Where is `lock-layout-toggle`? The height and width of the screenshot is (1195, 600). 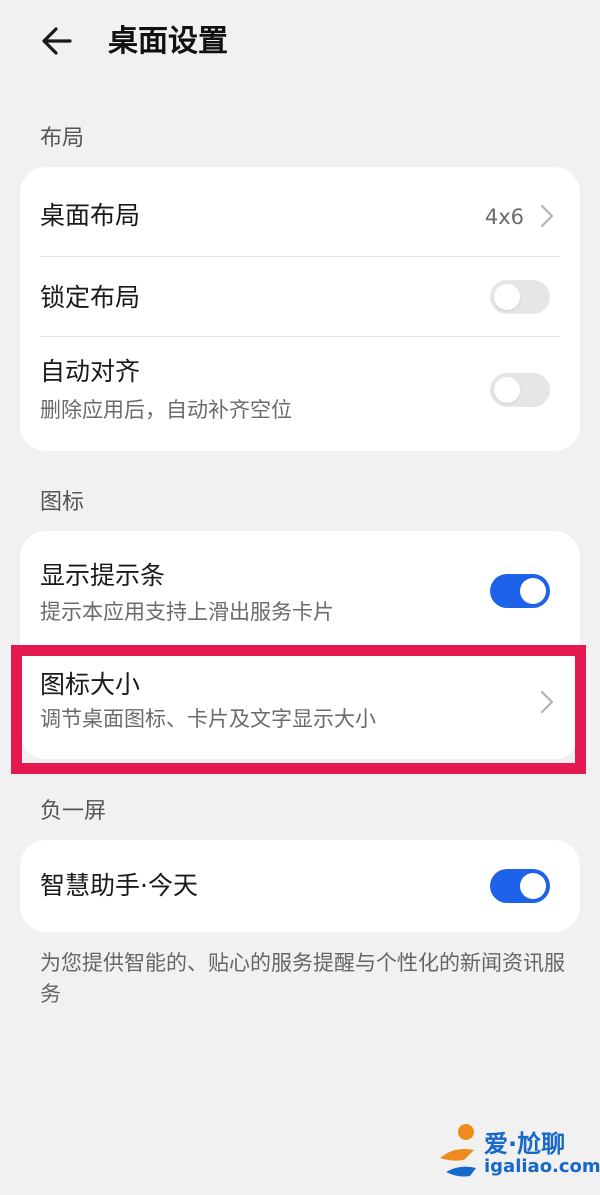 lock-layout-toggle is located at coordinates (520, 297).